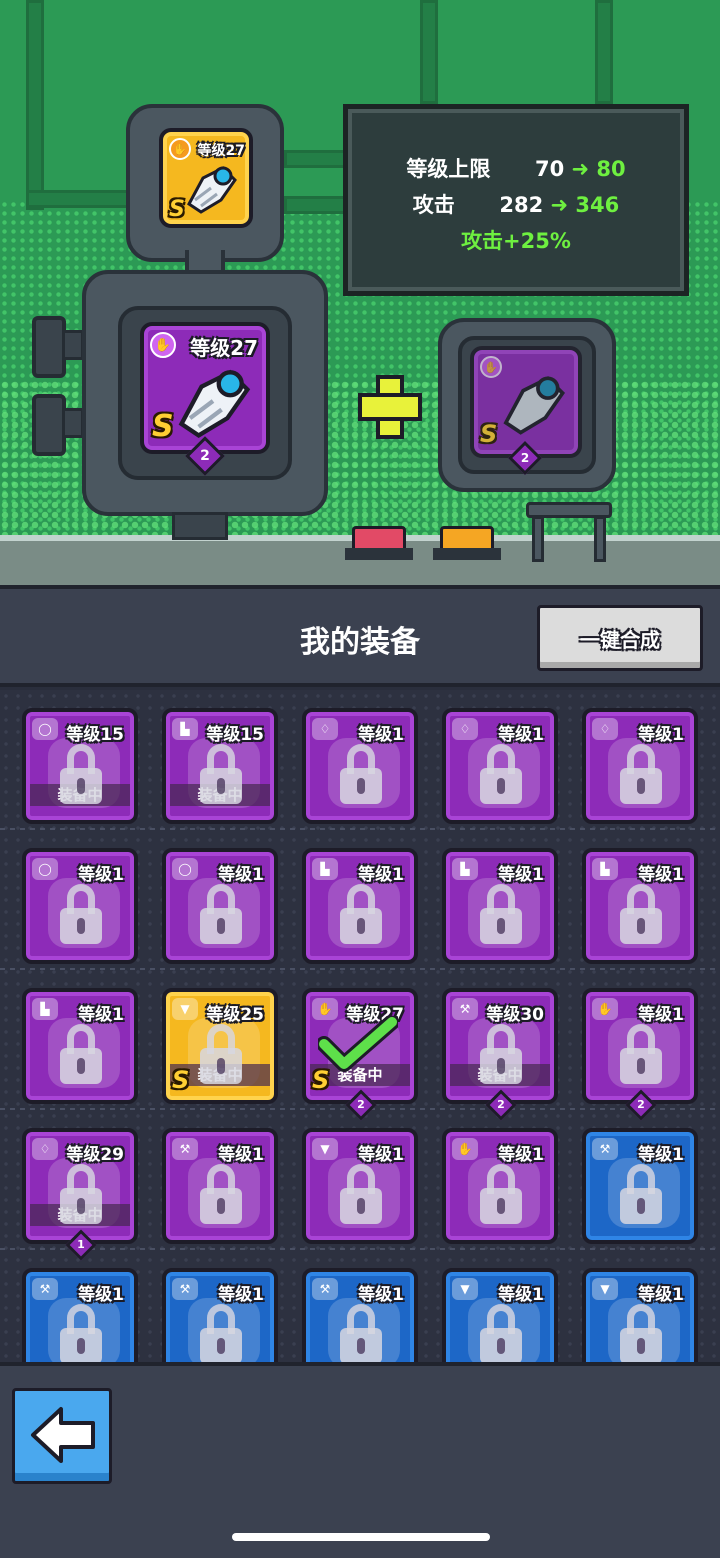  I want to click on equipment-cell: ♢等级29装备中1, so click(80, 1194).